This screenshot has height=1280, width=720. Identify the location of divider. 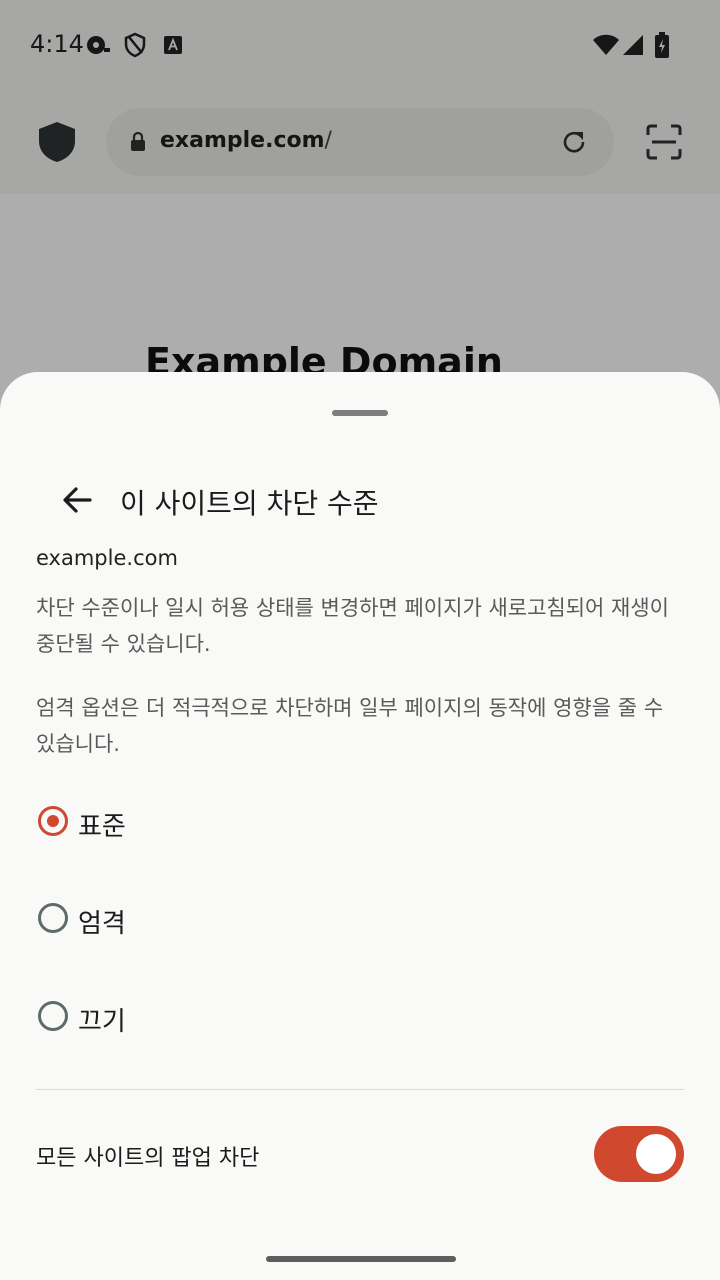
(360, 1089).